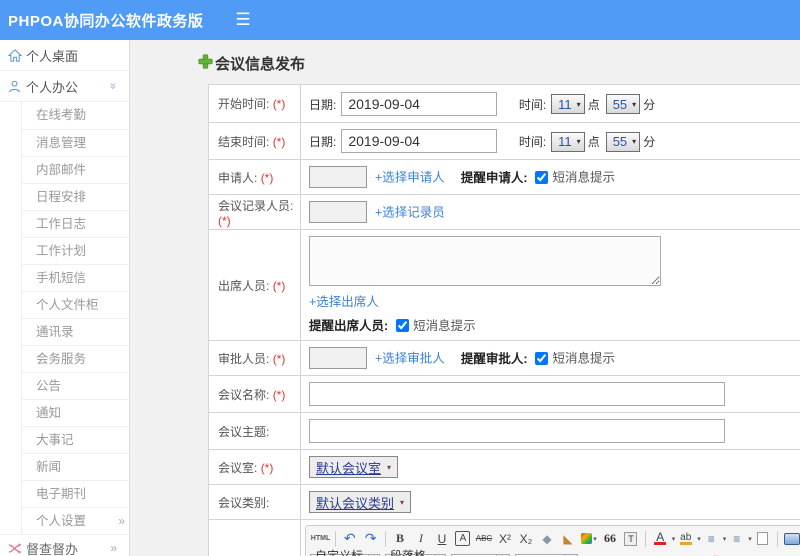 The width and height of the screenshot is (800, 556). I want to click on sidebar-item-label: 督查督办, so click(52, 548).